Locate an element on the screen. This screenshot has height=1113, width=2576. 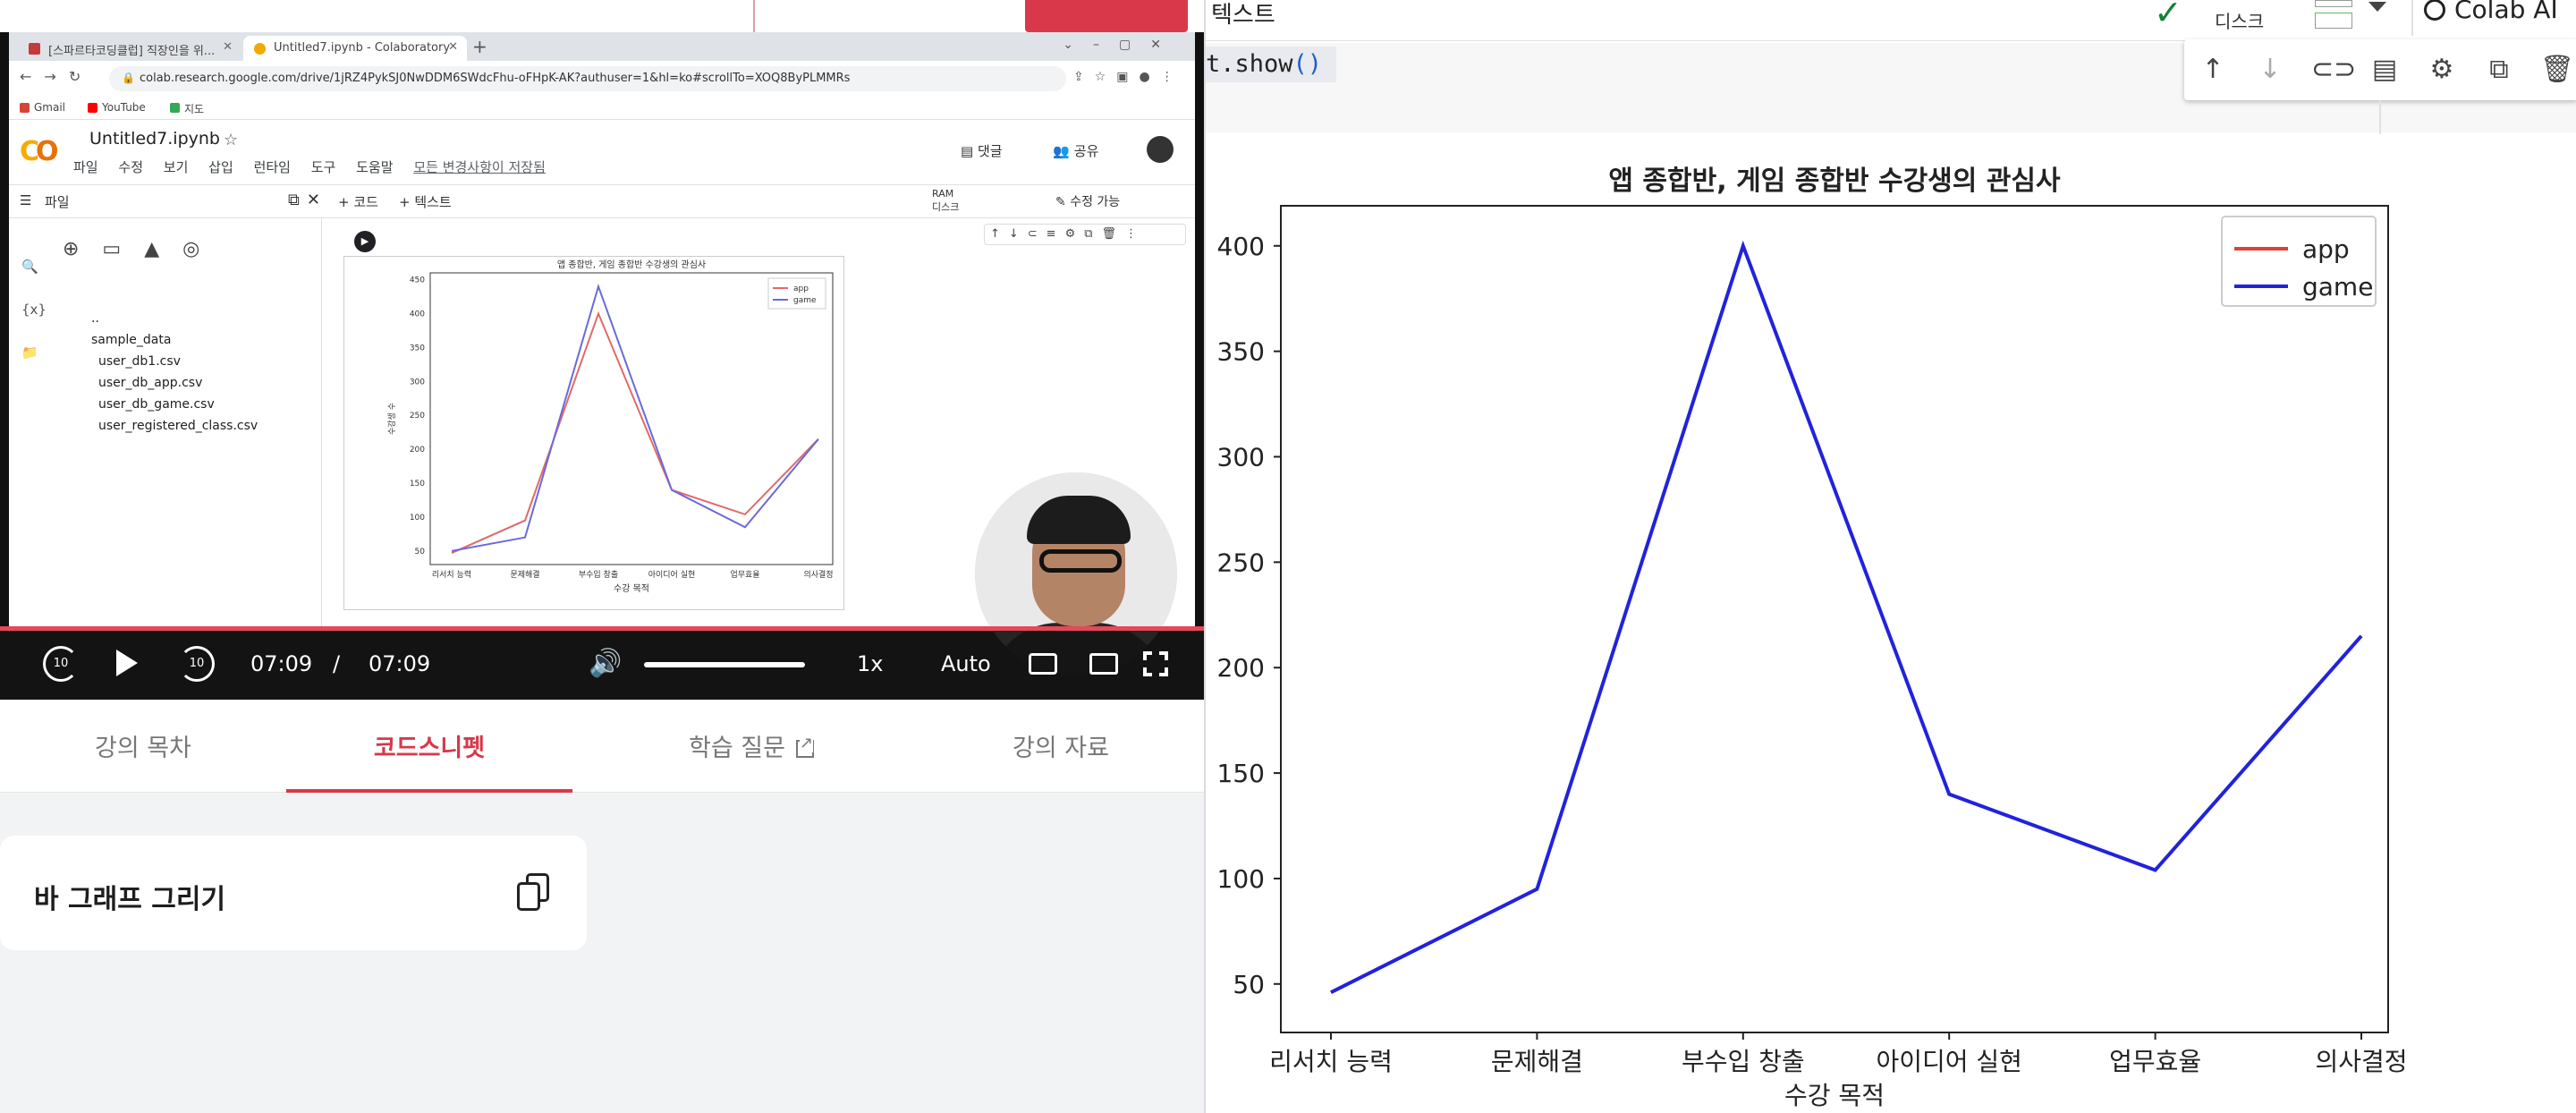
x-tick-label: 업무효율 is located at coordinates (2155, 1061).